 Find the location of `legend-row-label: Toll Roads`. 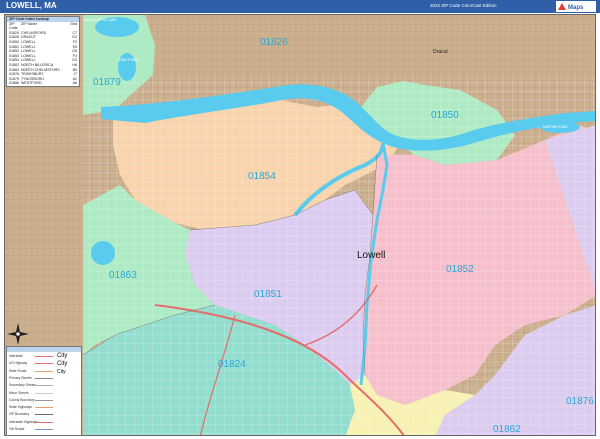

legend-row-label: Toll Roads is located at coordinates (17, 429).